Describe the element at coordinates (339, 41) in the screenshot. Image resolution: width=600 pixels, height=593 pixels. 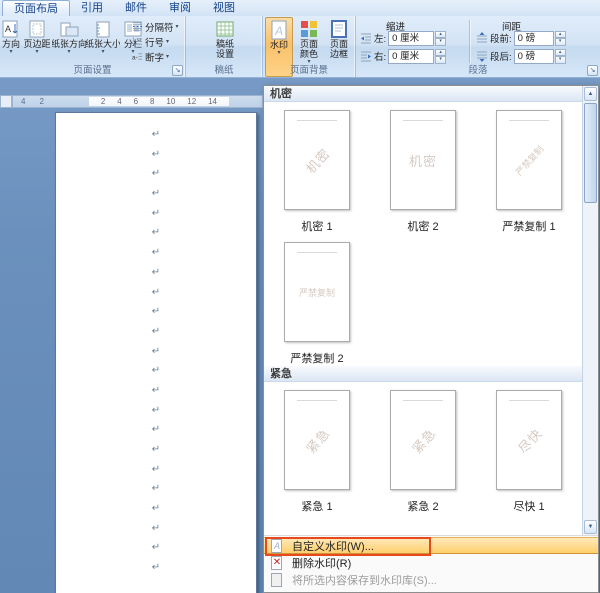
I see `page-borders-button: 页面 边框` at that location.